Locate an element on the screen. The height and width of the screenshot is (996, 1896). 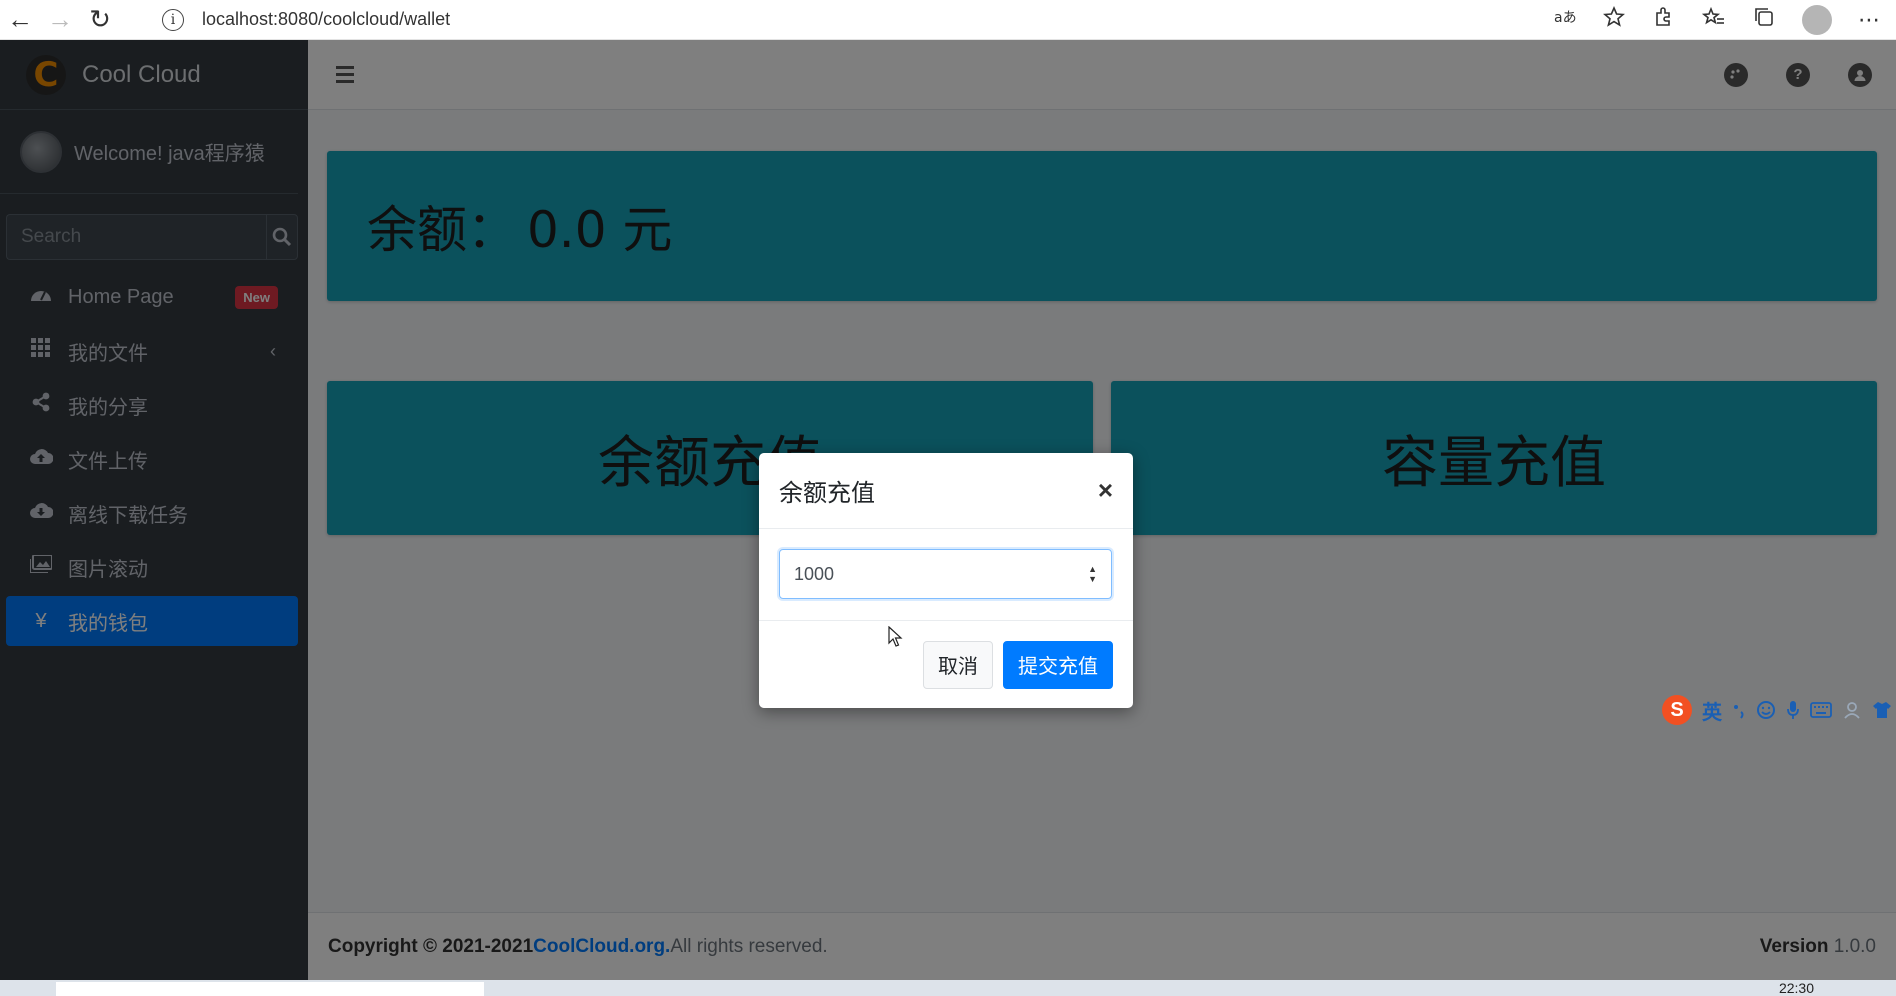
cancel-button: 取消 is located at coordinates (958, 664).